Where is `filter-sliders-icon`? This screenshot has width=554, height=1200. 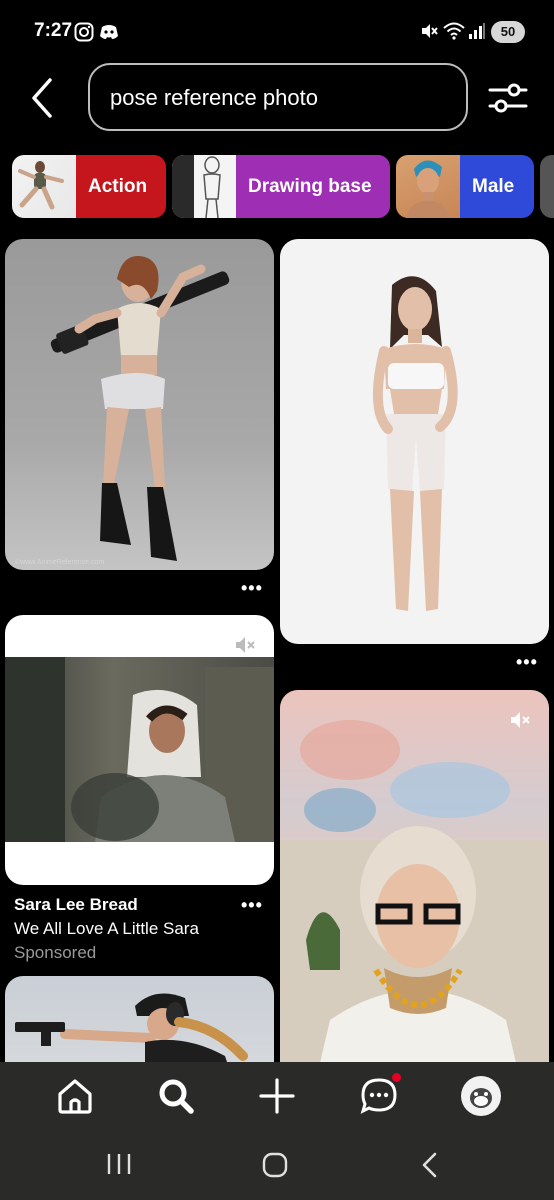 filter-sliders-icon is located at coordinates (508, 98).